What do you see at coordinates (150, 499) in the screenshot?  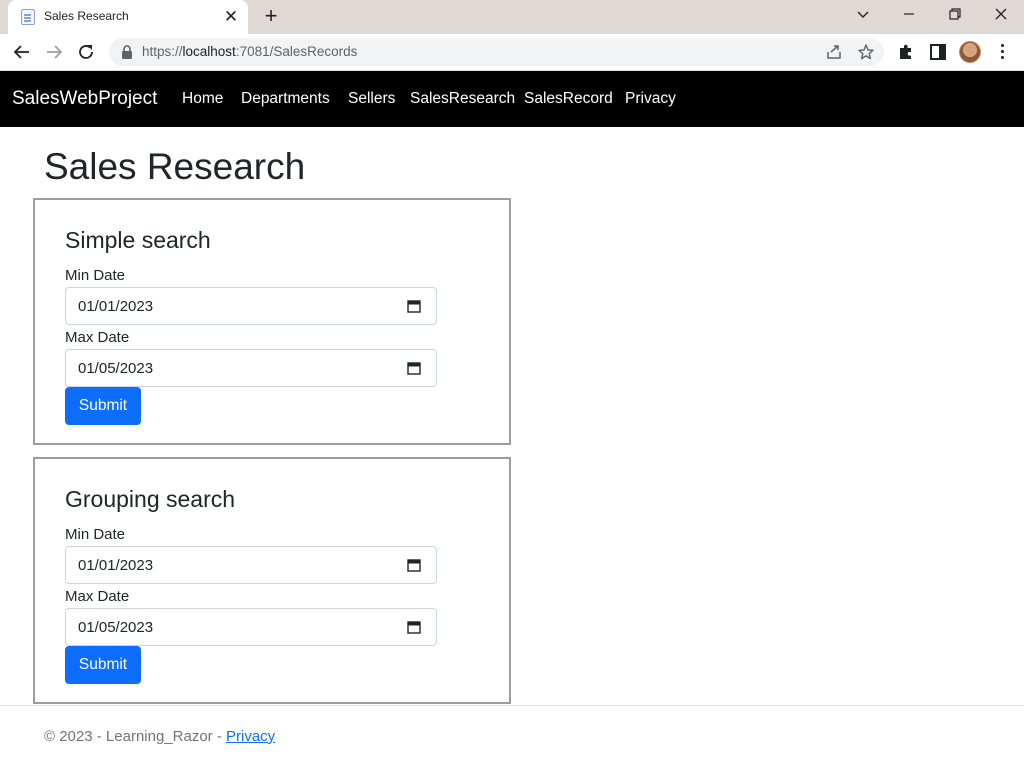 I see `grouping-search-title: Grouping search` at bounding box center [150, 499].